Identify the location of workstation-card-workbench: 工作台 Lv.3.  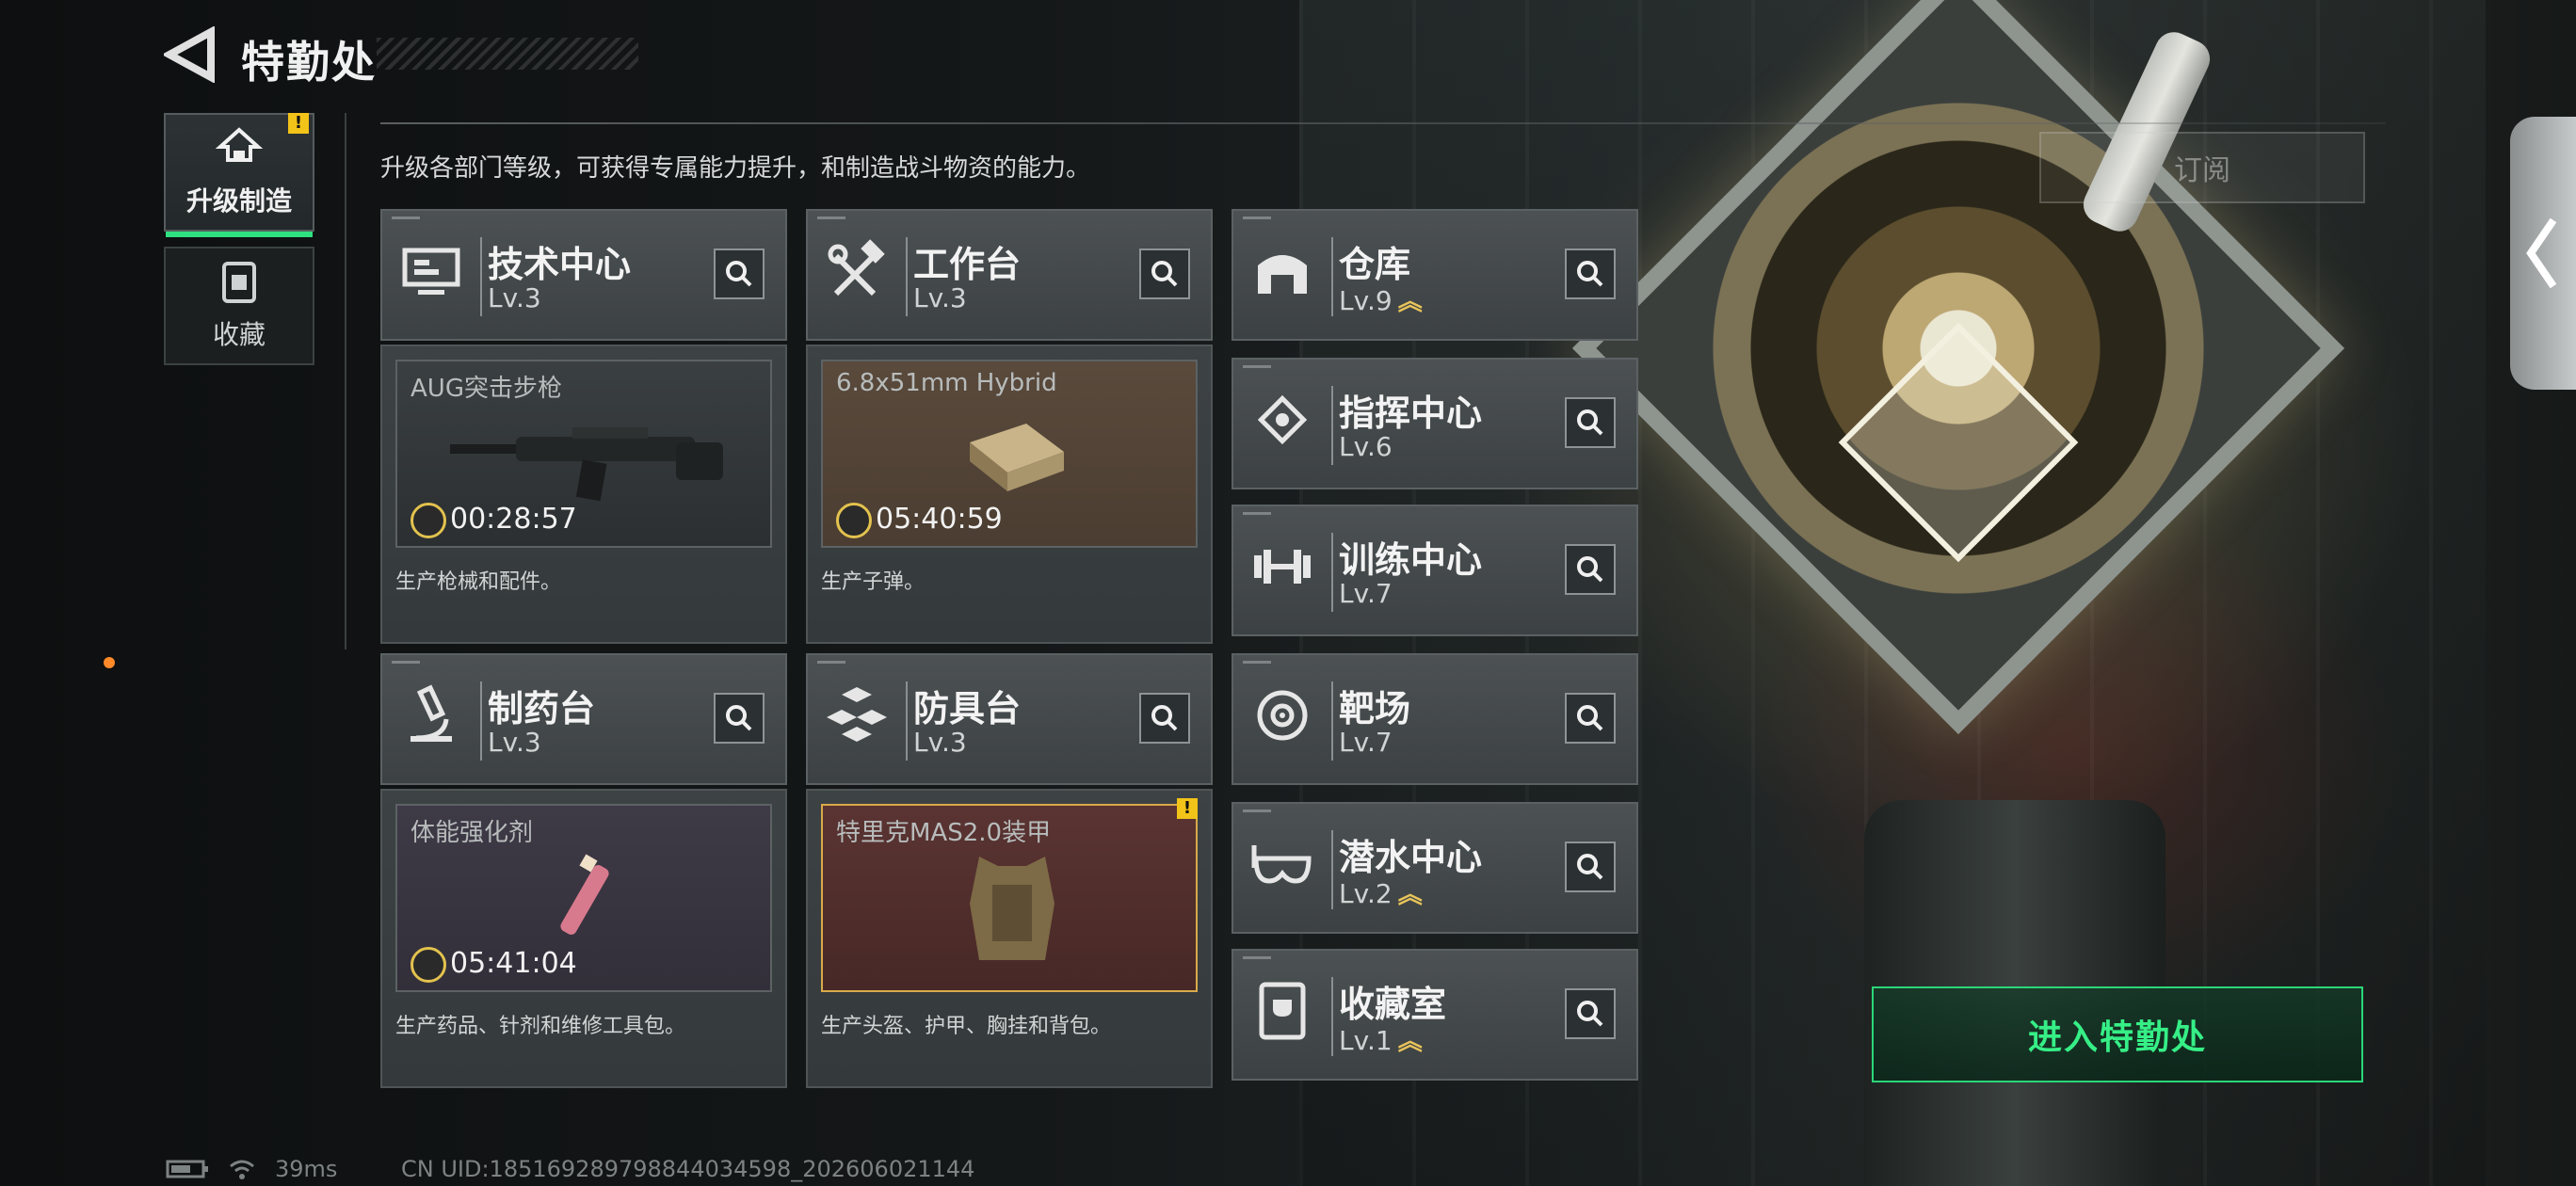
(1009, 275).